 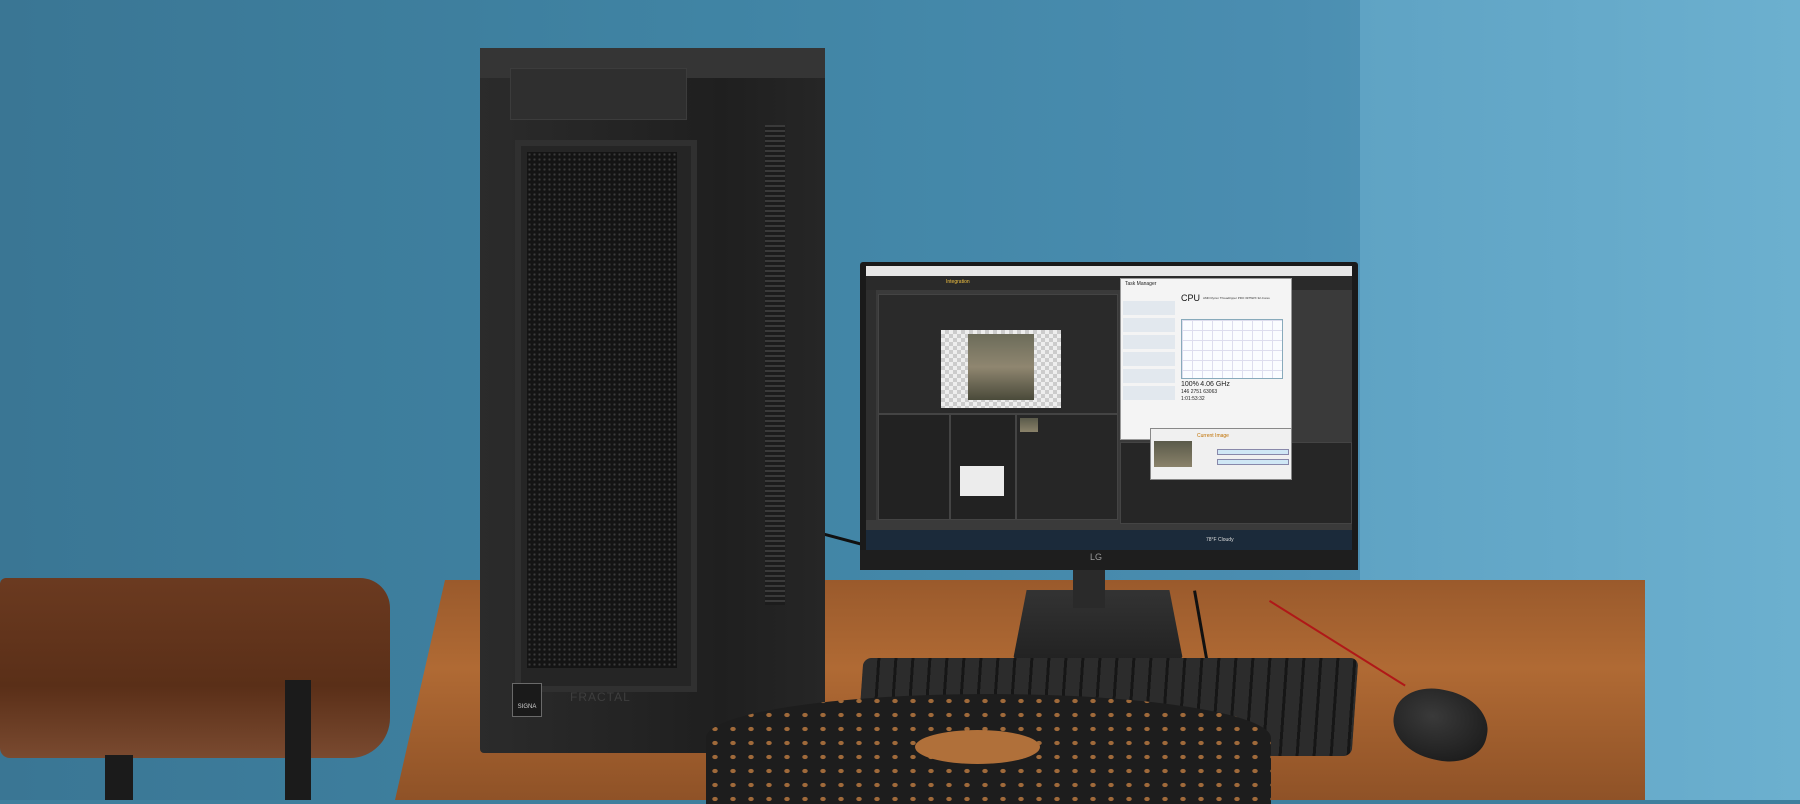 I want to click on cpu-handles: 63063, so click(x=1210, y=392).